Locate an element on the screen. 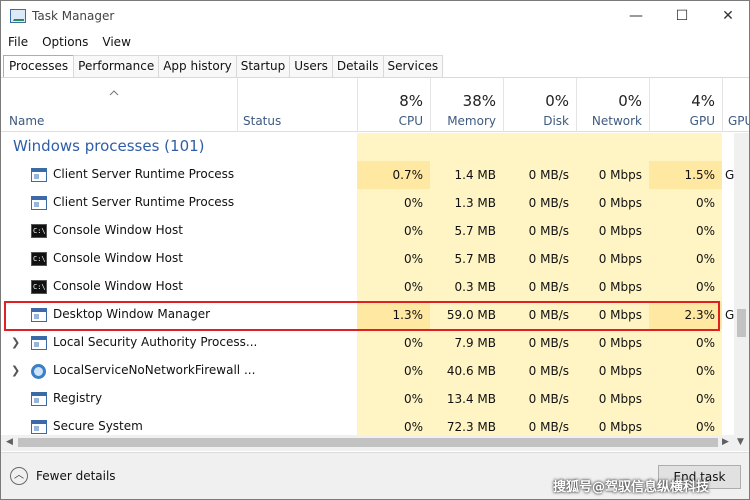  group-heat-memory is located at coordinates (466, 147).